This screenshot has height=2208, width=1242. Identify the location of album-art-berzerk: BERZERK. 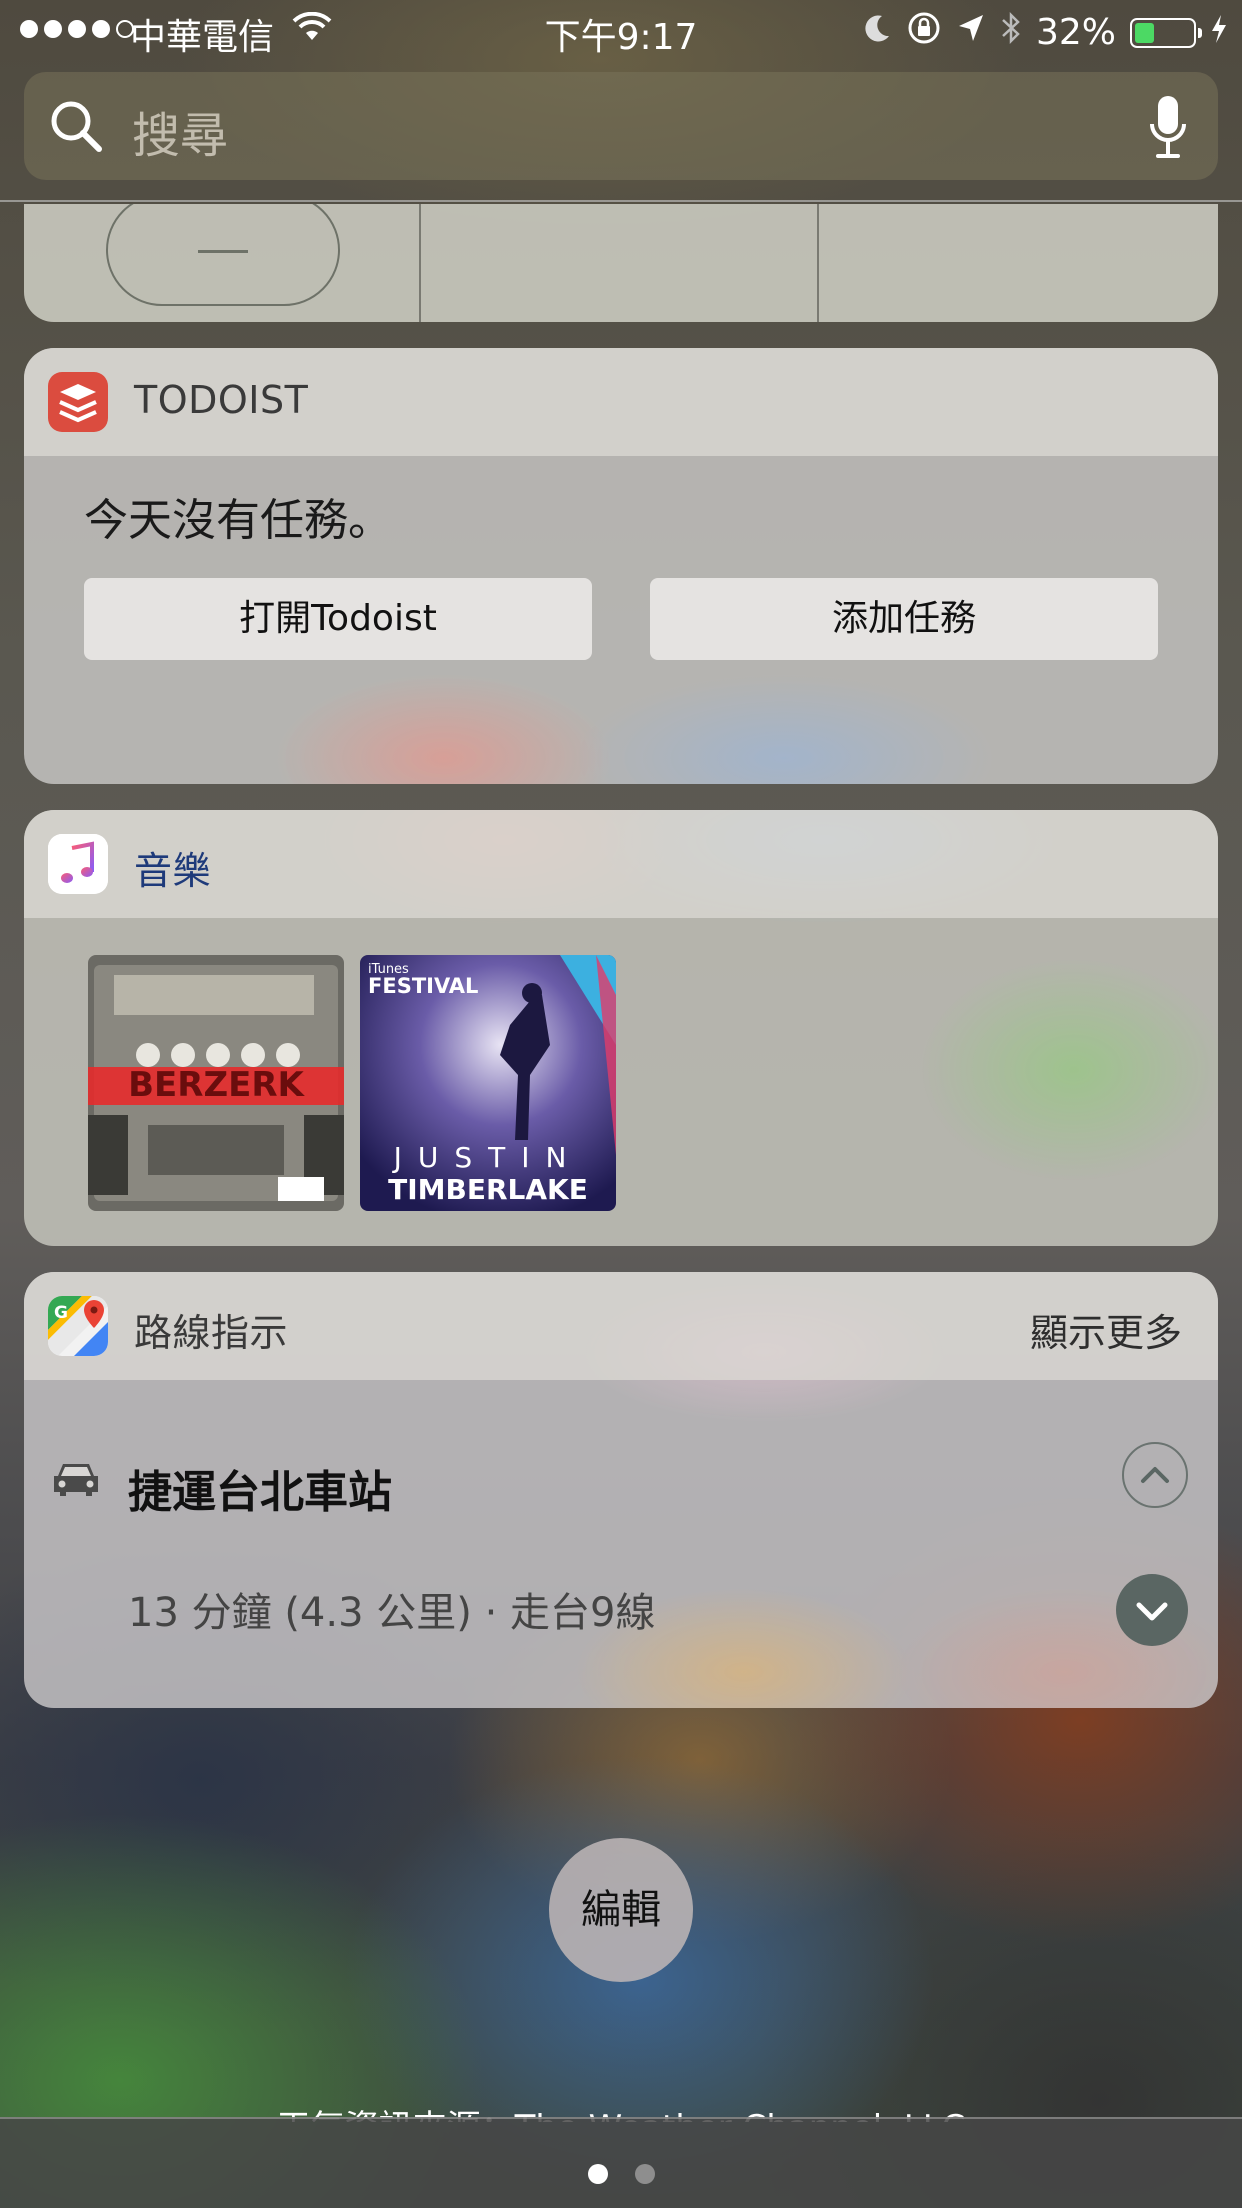
(216, 1083).